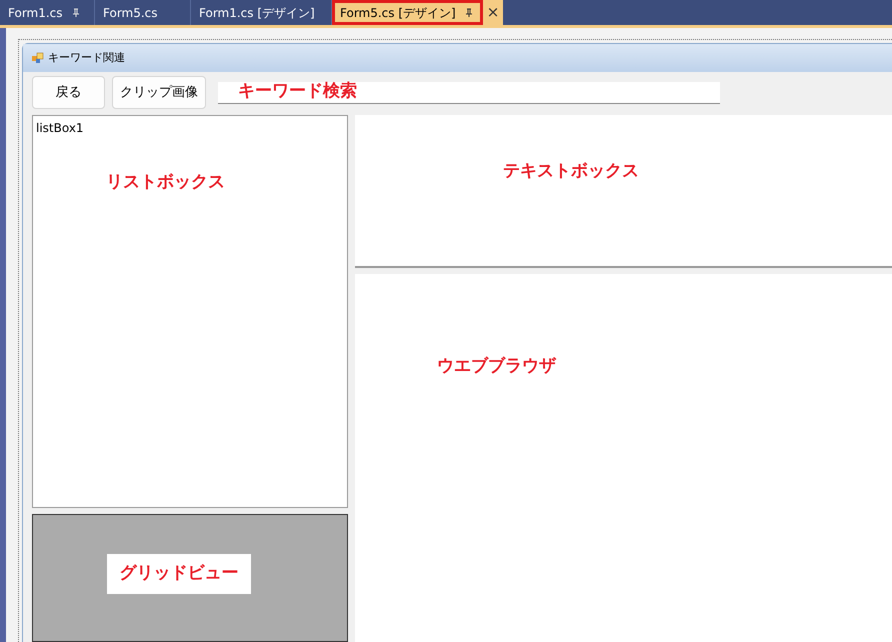 Image resolution: width=892 pixels, height=642 pixels. I want to click on annotation-label: リストボックス, so click(165, 182).